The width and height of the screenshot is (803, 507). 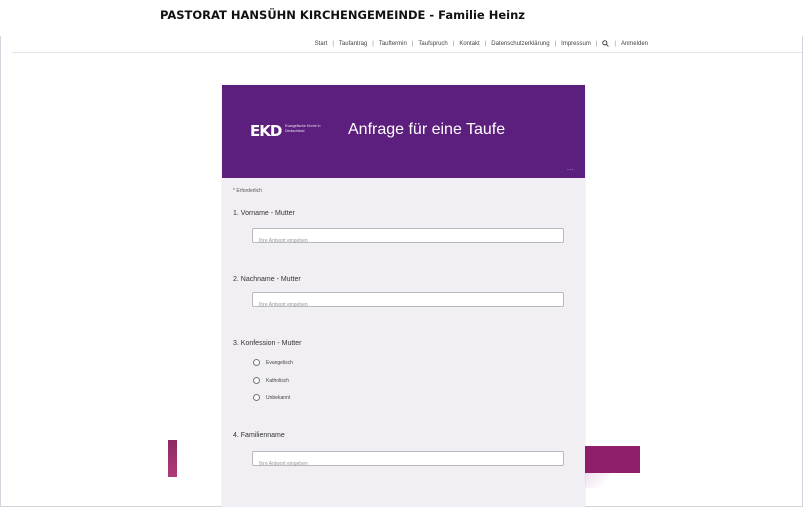 What do you see at coordinates (407, 52) in the screenshot?
I see `nav-divider` at bounding box center [407, 52].